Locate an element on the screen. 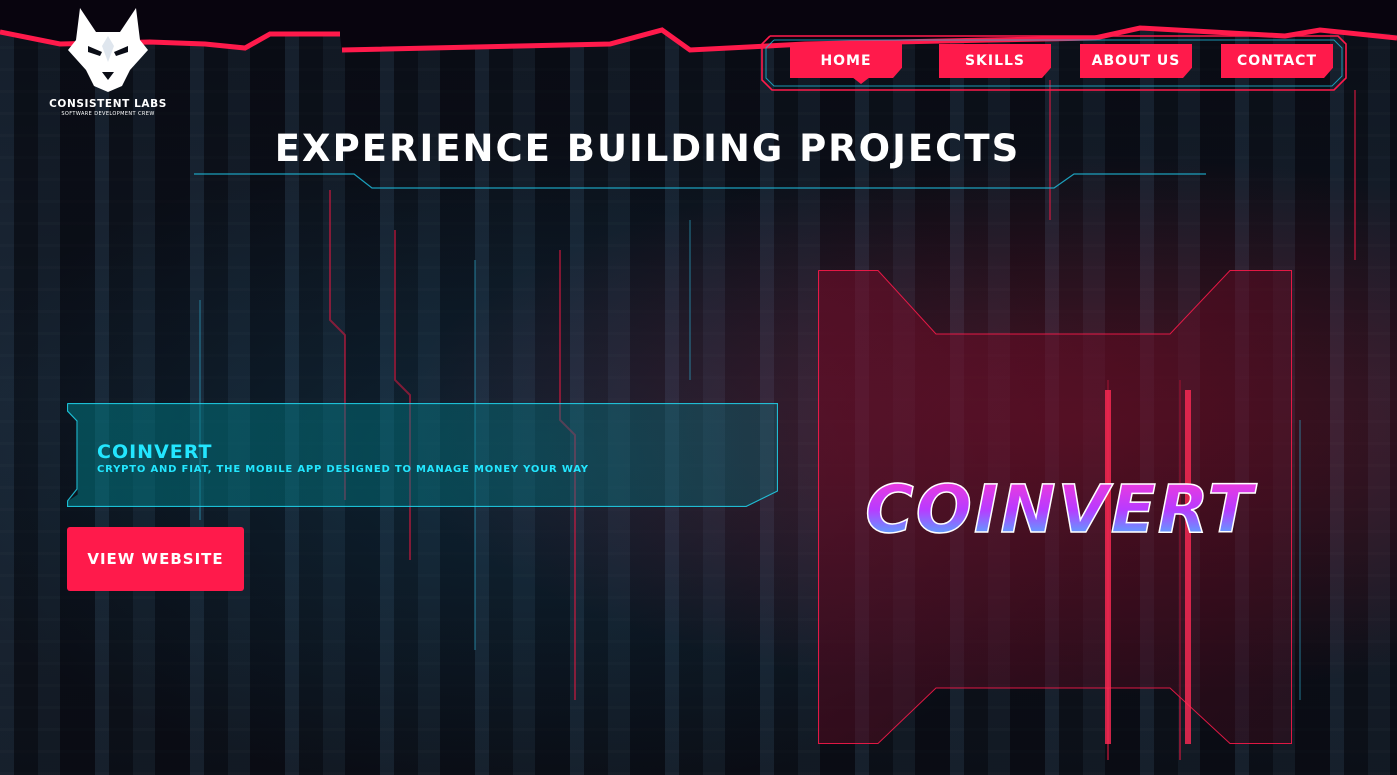 The height and width of the screenshot is (775, 1397). title-underline is located at coordinates (700, 181).